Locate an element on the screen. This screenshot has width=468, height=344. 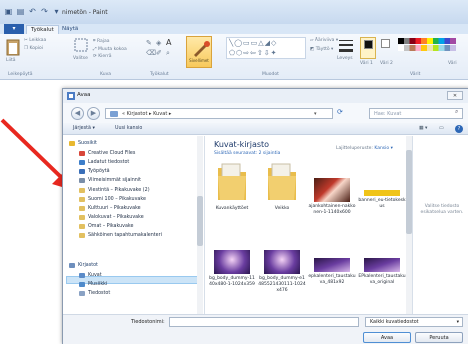
preview-pane-icon: ▭ is located at coordinates (441, 128).